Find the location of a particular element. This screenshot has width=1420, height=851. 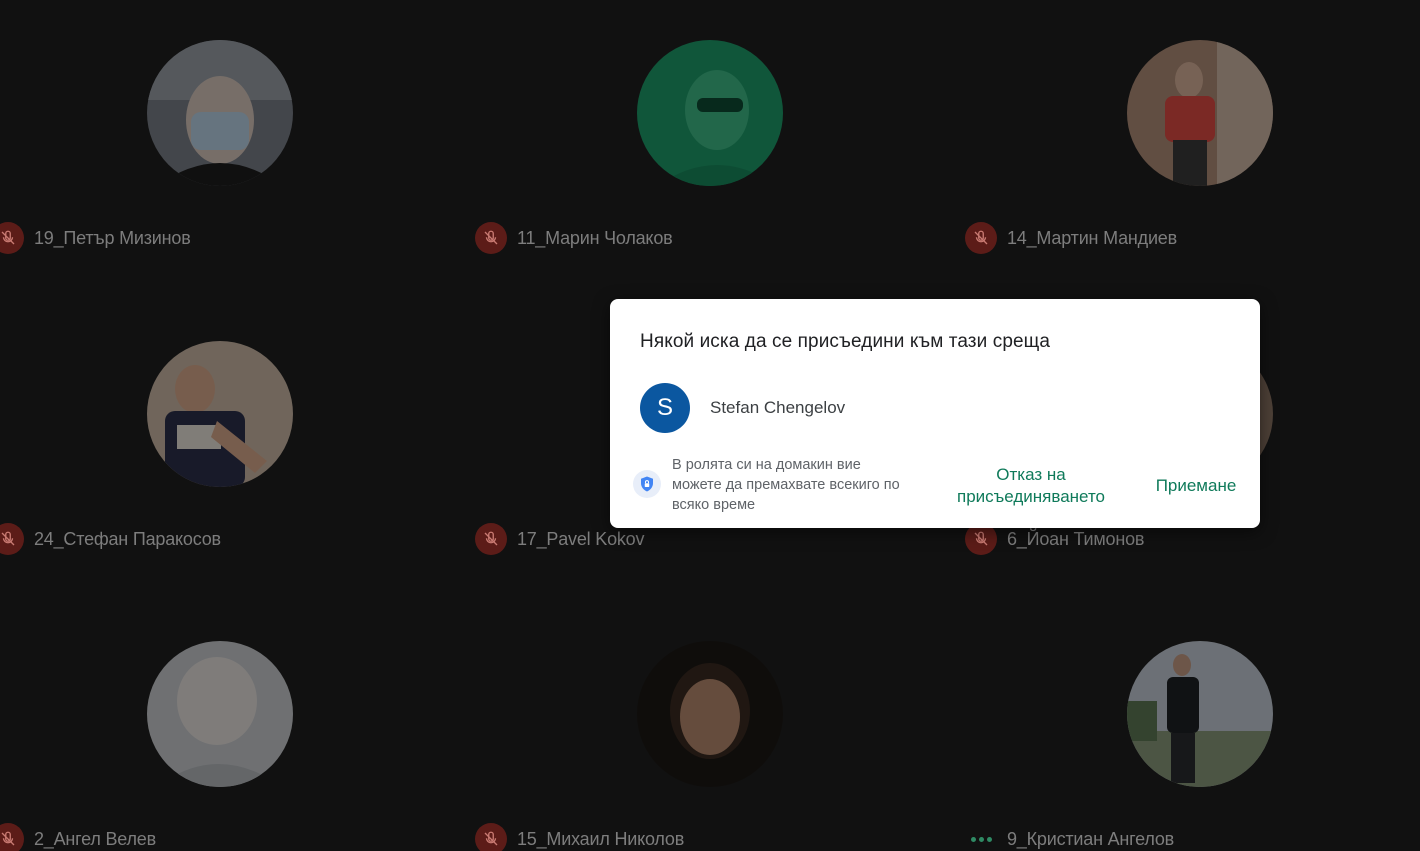

shield-lock-icon is located at coordinates (647, 484).